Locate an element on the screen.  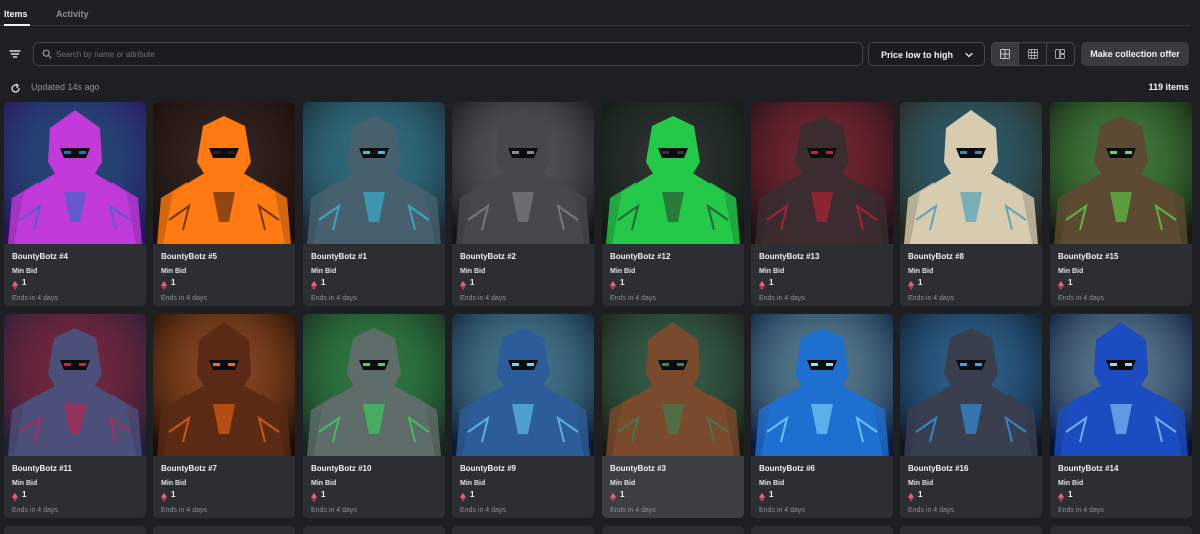
item-name: BountyBotz #14 is located at coordinates (1088, 468).